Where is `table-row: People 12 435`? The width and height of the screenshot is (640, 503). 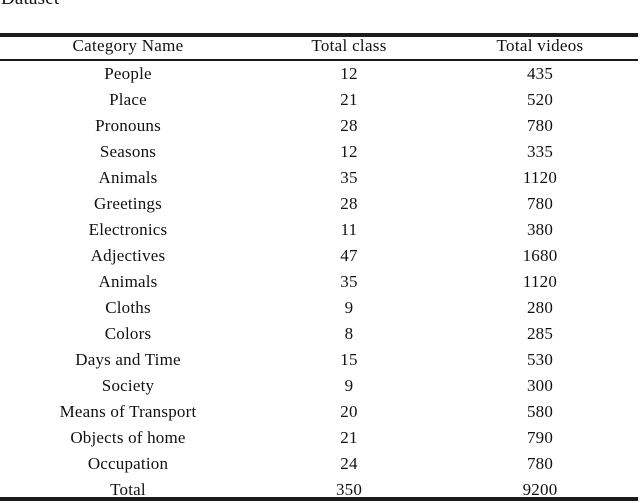
table-row: People 12 435 is located at coordinates (319, 73).